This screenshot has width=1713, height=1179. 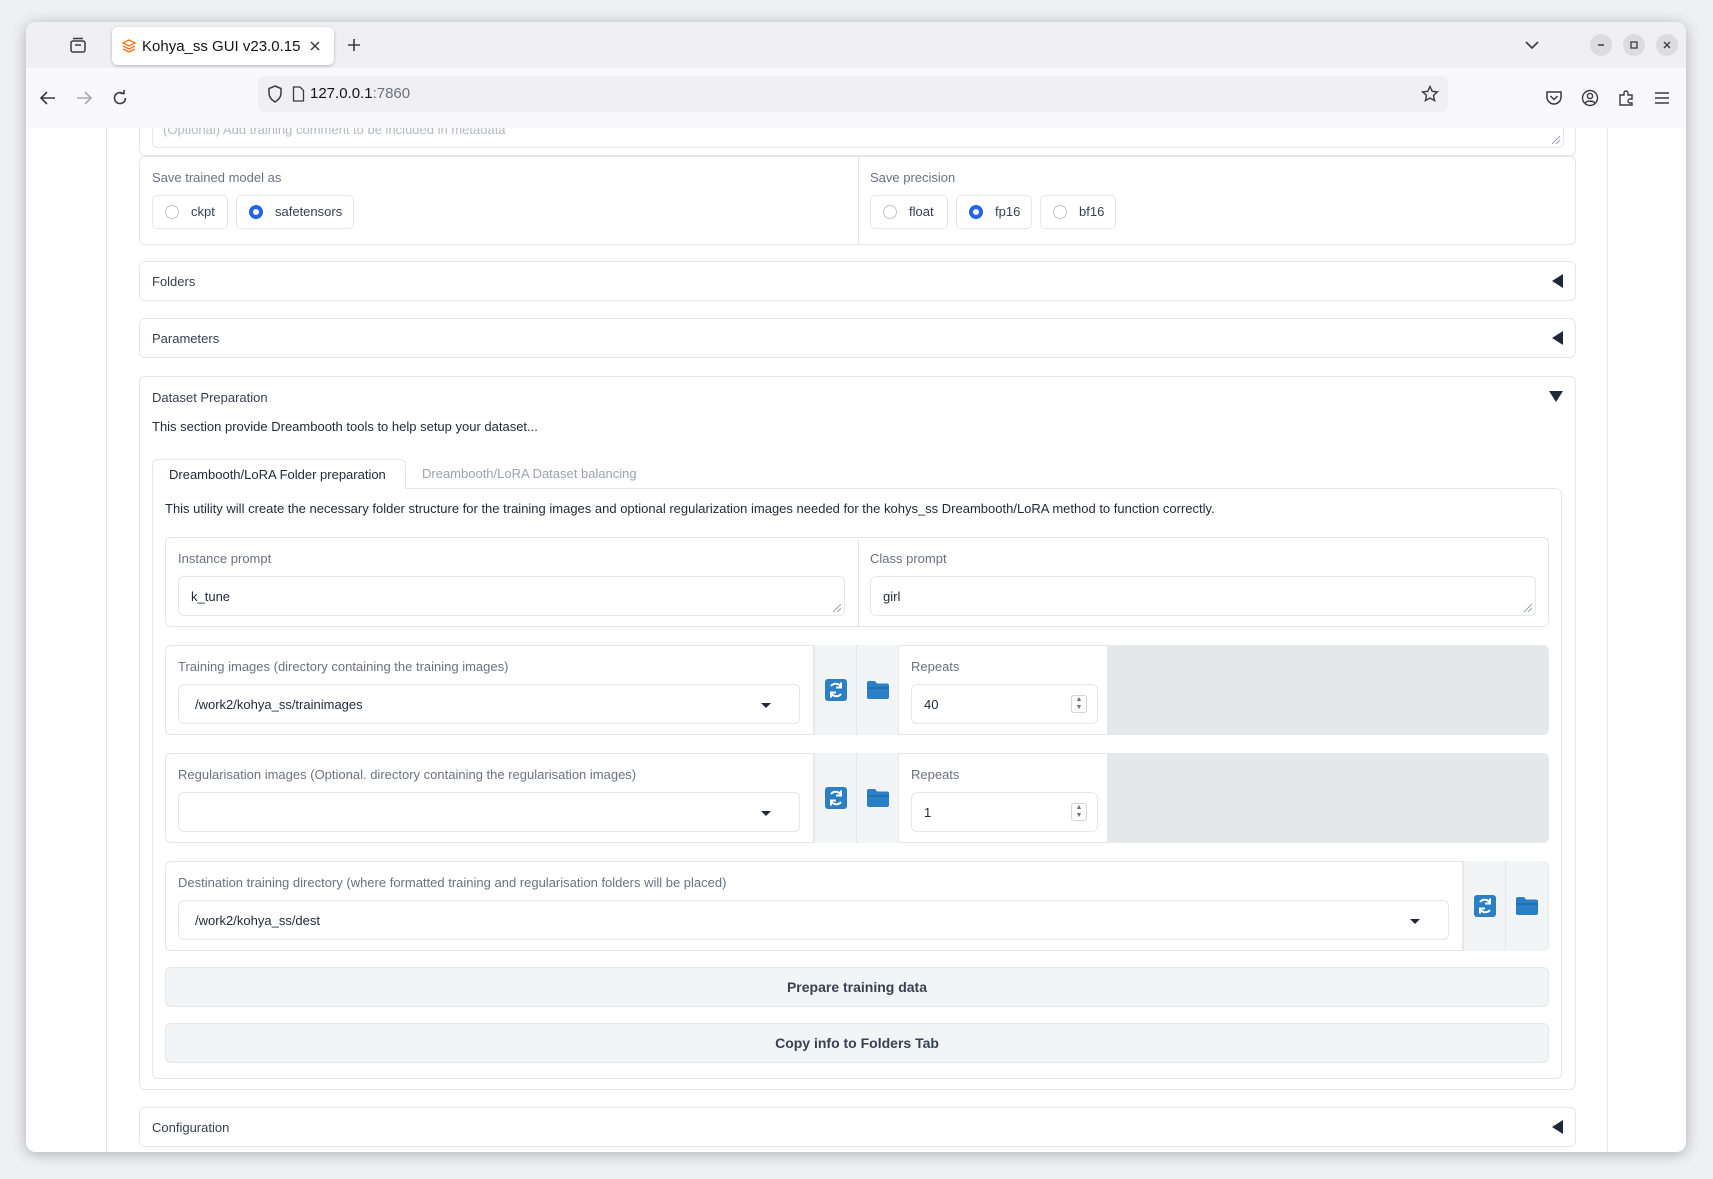 What do you see at coordinates (1662, 98) in the screenshot?
I see `menu-icon` at bounding box center [1662, 98].